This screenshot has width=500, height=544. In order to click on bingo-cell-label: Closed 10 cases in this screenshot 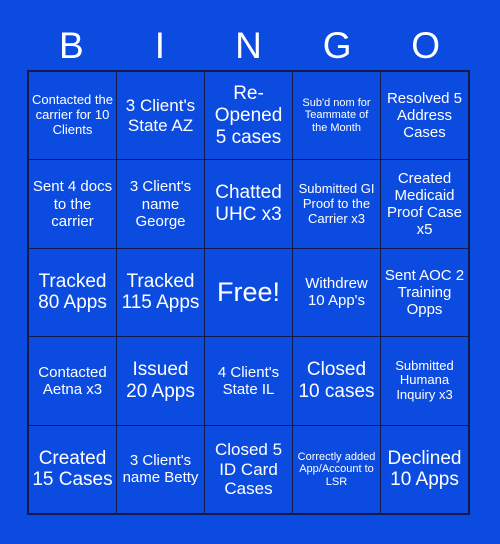, I will do `click(336, 380)`.